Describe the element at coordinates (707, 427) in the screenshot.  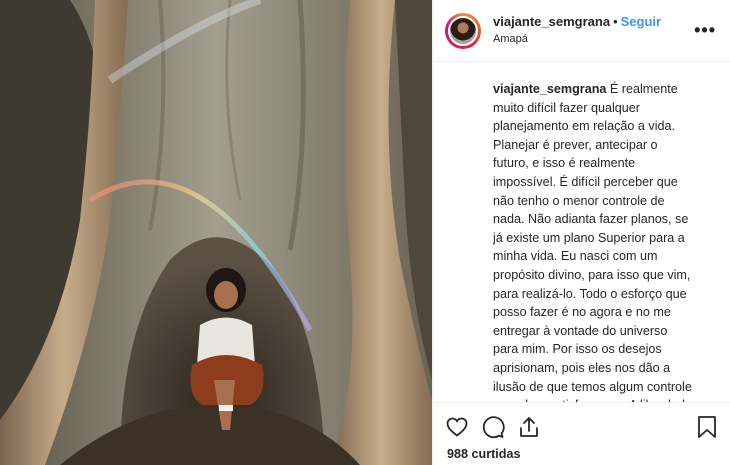
I see `bookmark-icon` at that location.